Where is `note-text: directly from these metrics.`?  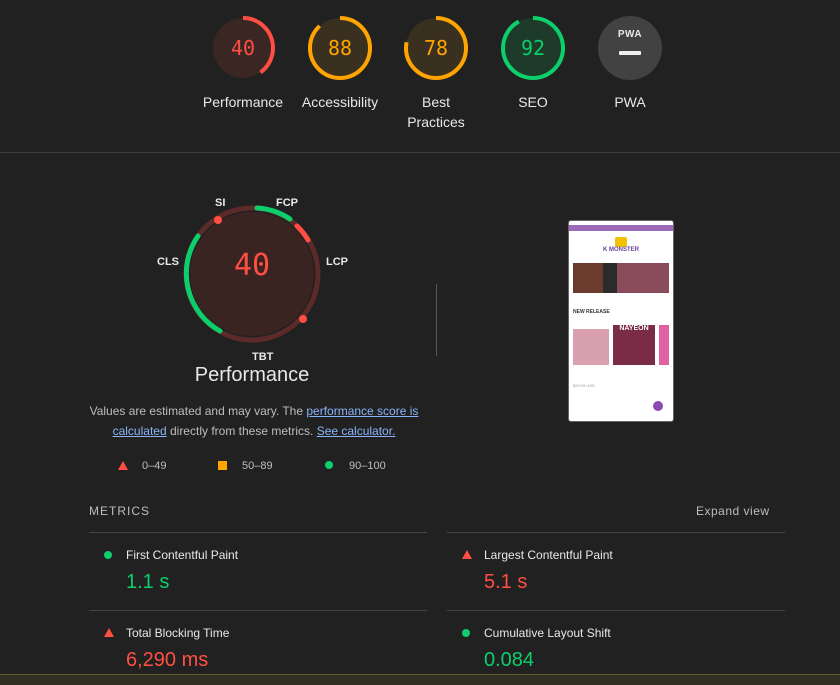
note-text: directly from these metrics. is located at coordinates (241, 431).